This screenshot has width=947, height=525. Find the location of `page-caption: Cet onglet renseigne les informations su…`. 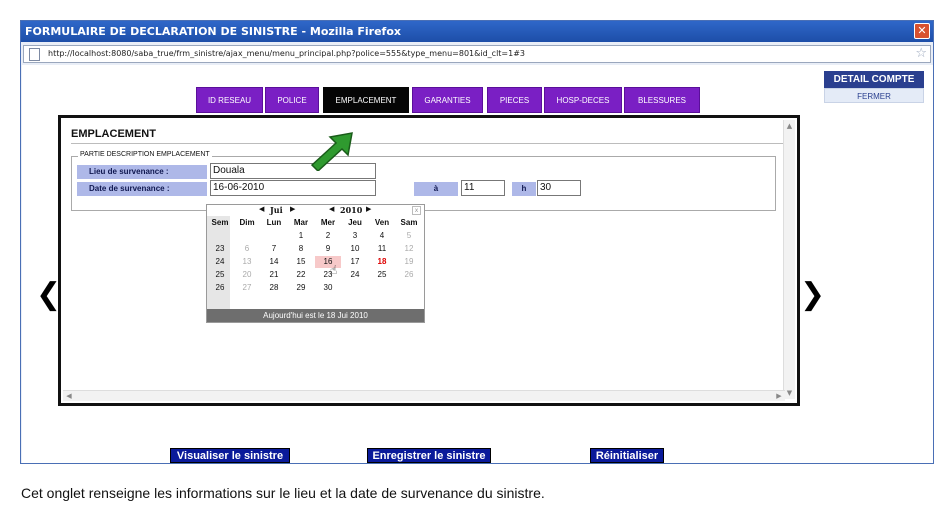

page-caption: Cet onglet renseigne les informations su… is located at coordinates (283, 493).